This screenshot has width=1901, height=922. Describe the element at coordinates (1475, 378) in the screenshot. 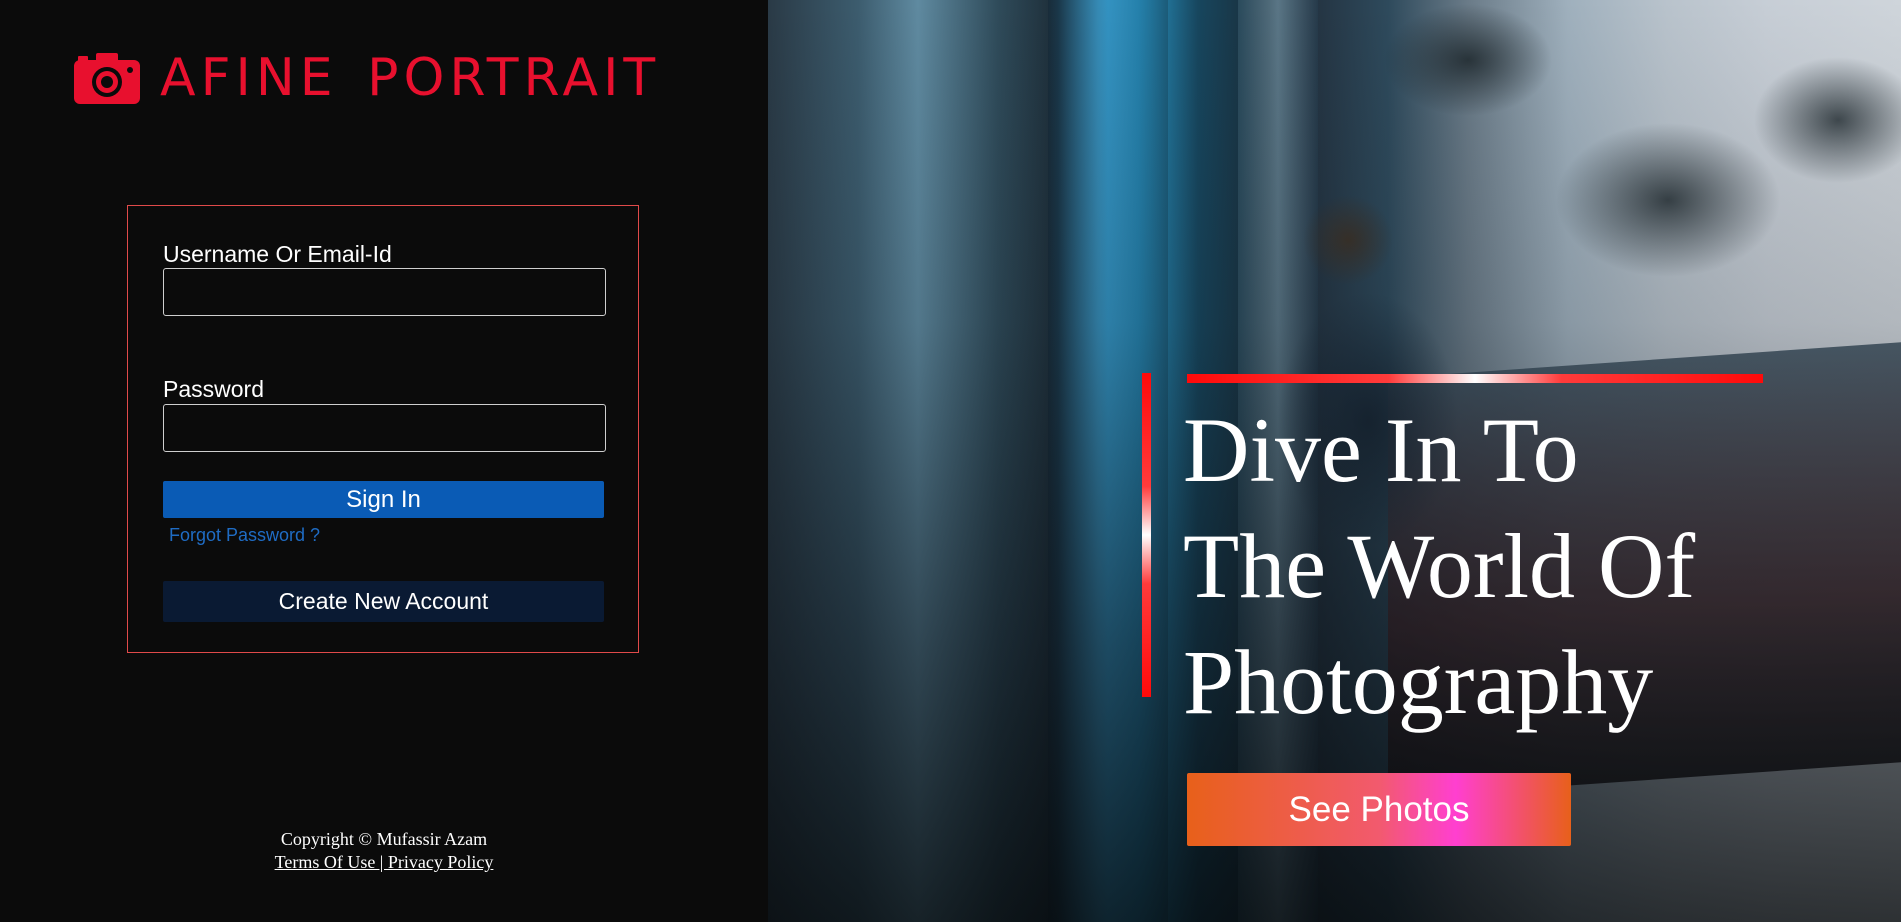

I see `accent-bar-top` at that location.